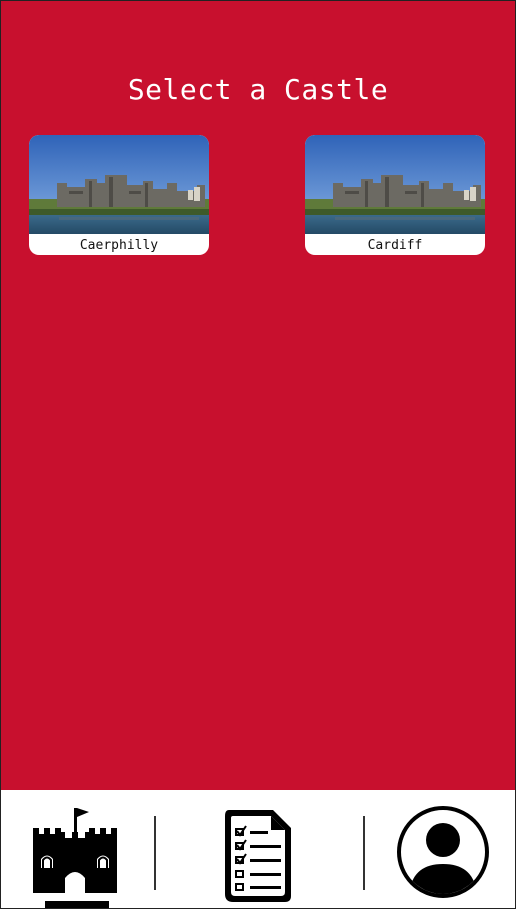 The image size is (516, 909). I want to click on checklist-icon, so click(258, 856).